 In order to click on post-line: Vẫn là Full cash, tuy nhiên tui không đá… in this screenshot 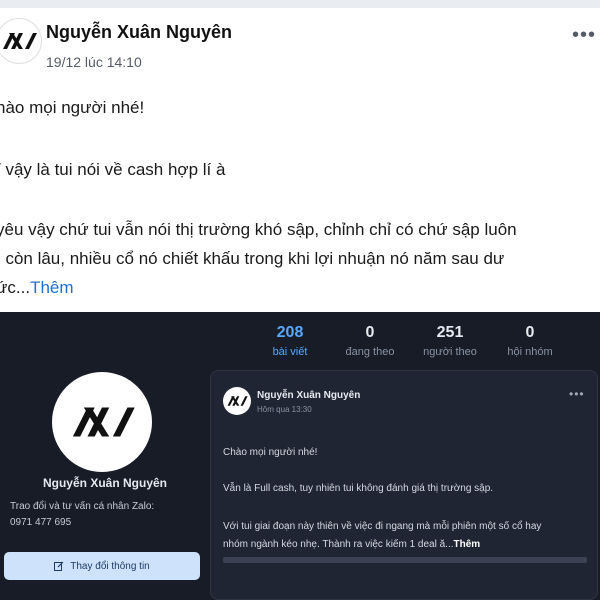, I will do `click(358, 488)`.